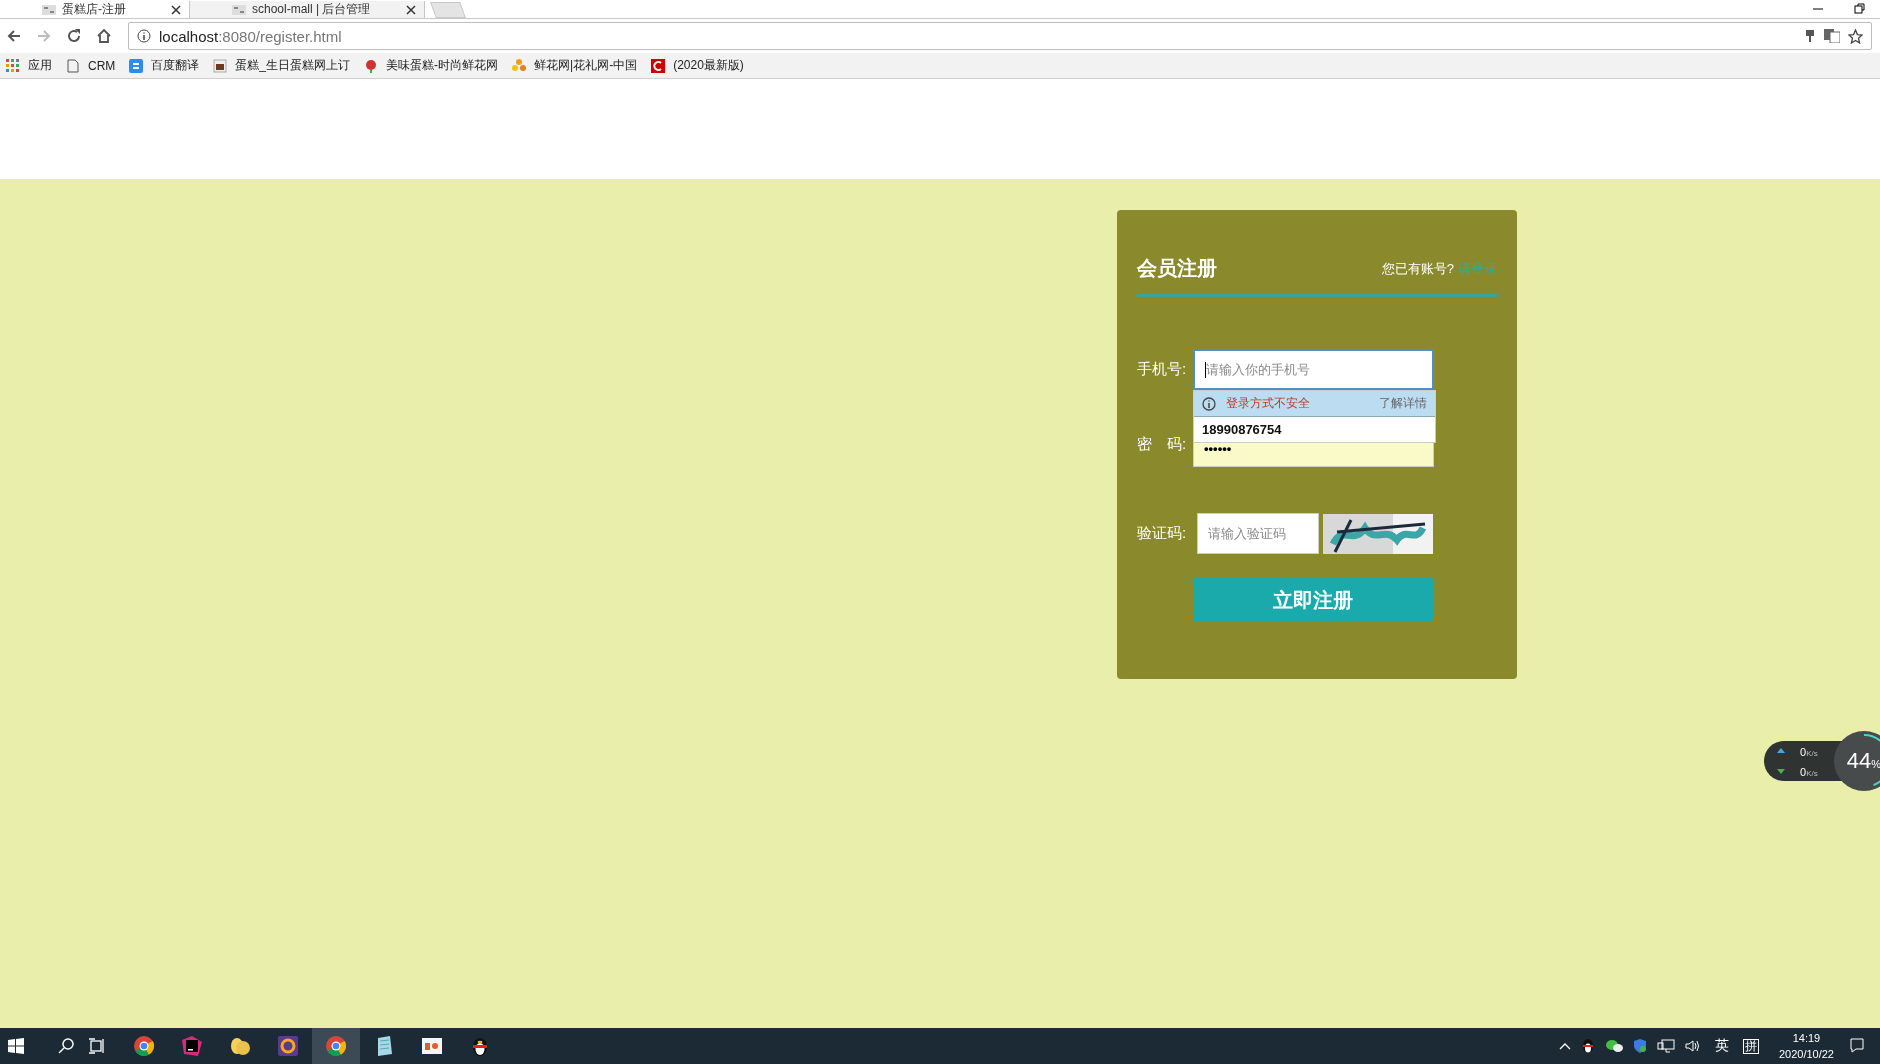 The width and height of the screenshot is (1880, 1064). Describe the element at coordinates (1809, 772) in the screenshot. I see `download-speed: 0K/s` at that location.